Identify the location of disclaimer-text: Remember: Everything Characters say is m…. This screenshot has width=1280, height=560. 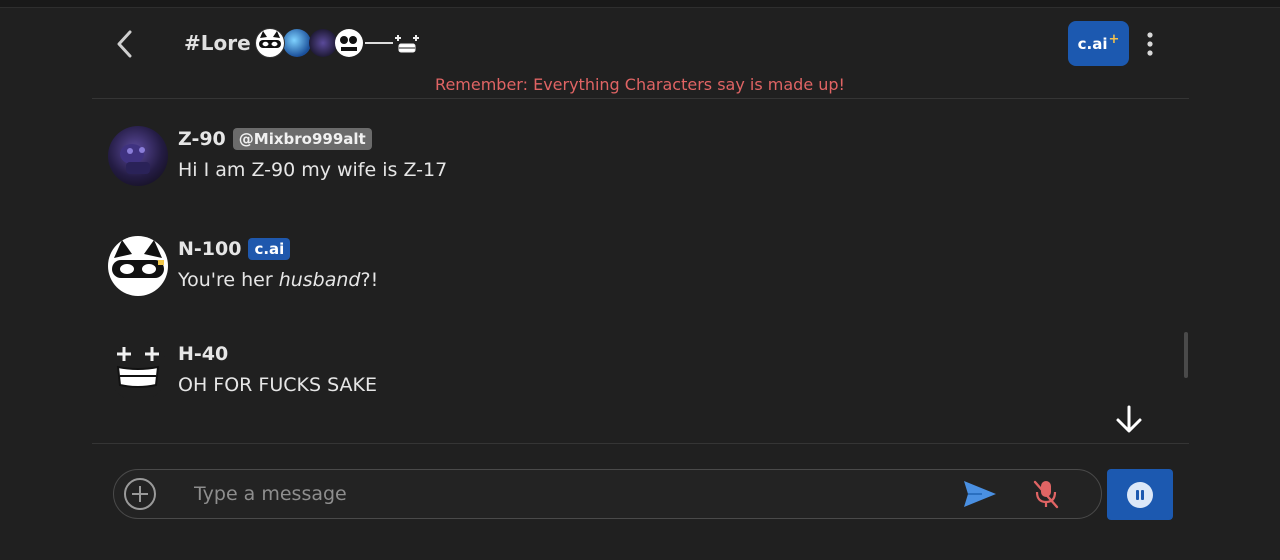
(640, 84).